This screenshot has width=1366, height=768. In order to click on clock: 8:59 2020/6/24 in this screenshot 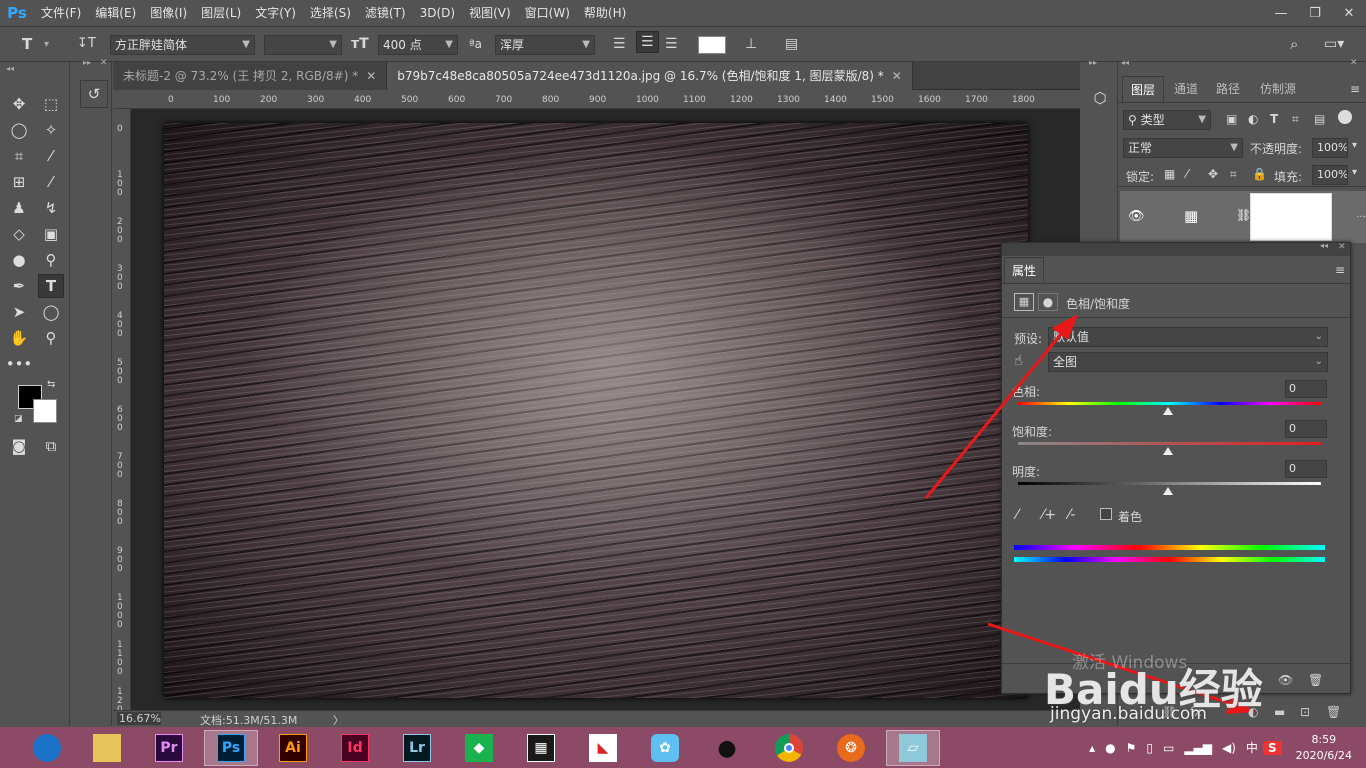, I will do `click(1324, 748)`.